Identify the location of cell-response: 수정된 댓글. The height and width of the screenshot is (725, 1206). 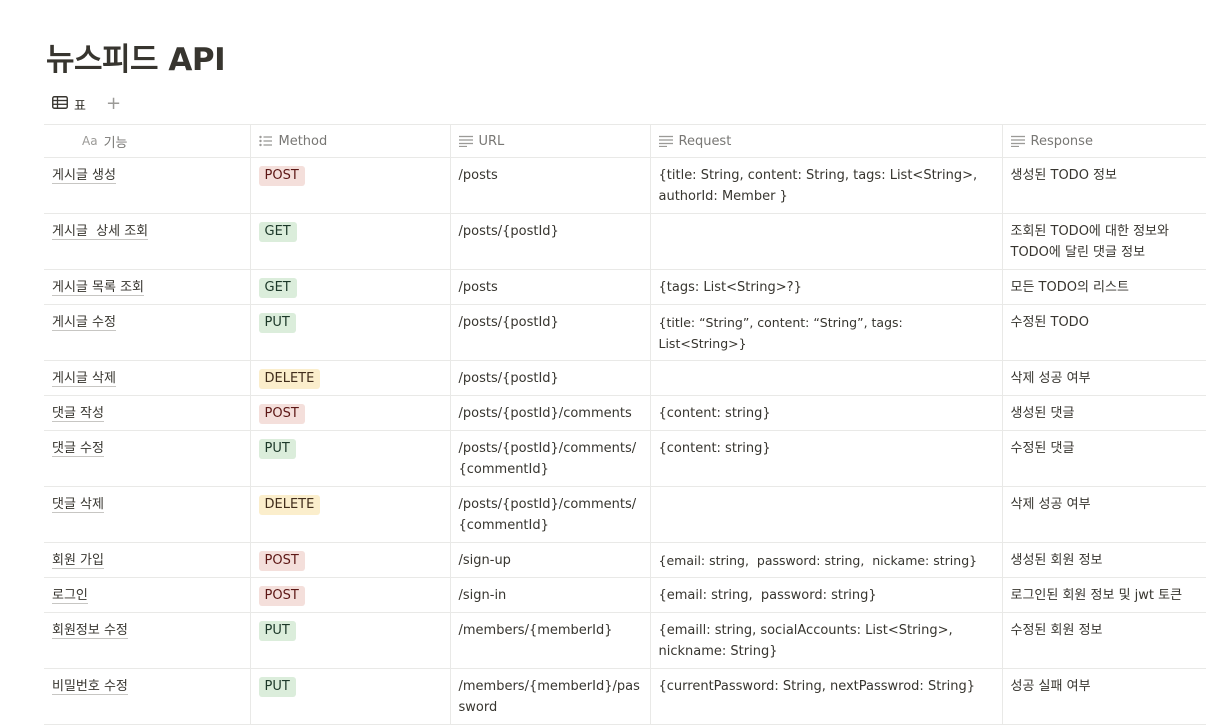
(1104, 458).